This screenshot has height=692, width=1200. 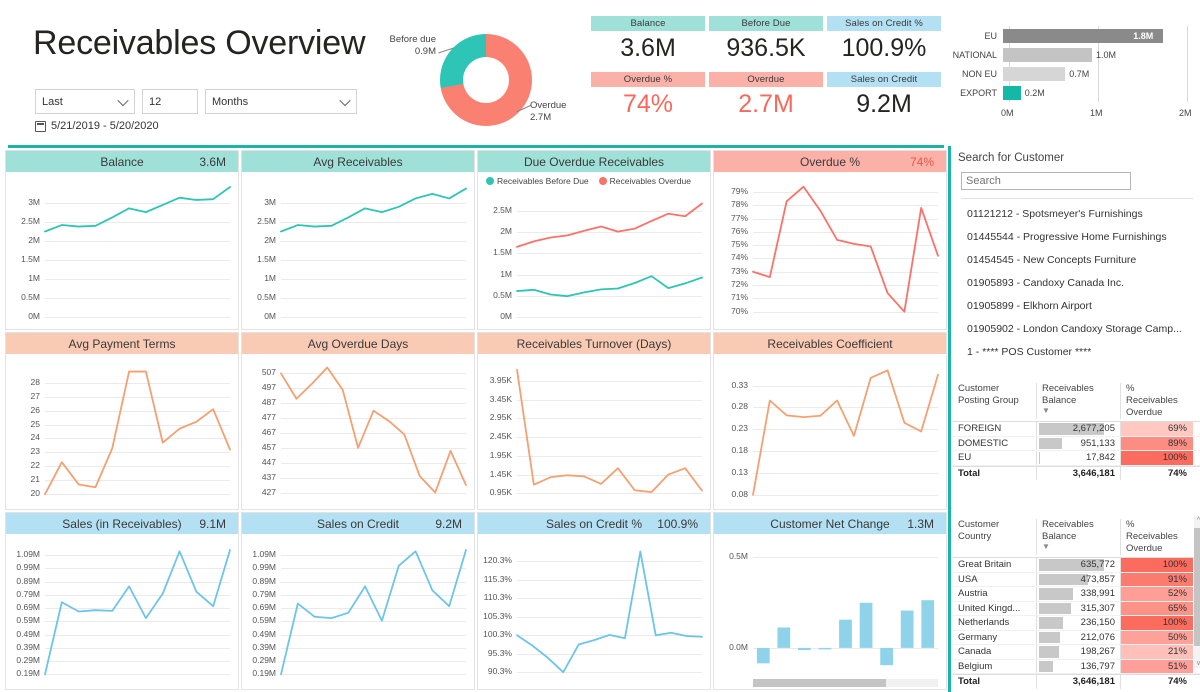 I want to click on table-row: Great Britain 635,772 100%, so click(x=1076, y=565).